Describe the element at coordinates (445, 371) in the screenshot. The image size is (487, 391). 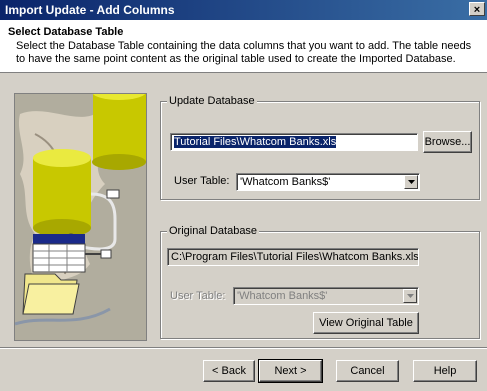
I see `help-button: Help` at that location.